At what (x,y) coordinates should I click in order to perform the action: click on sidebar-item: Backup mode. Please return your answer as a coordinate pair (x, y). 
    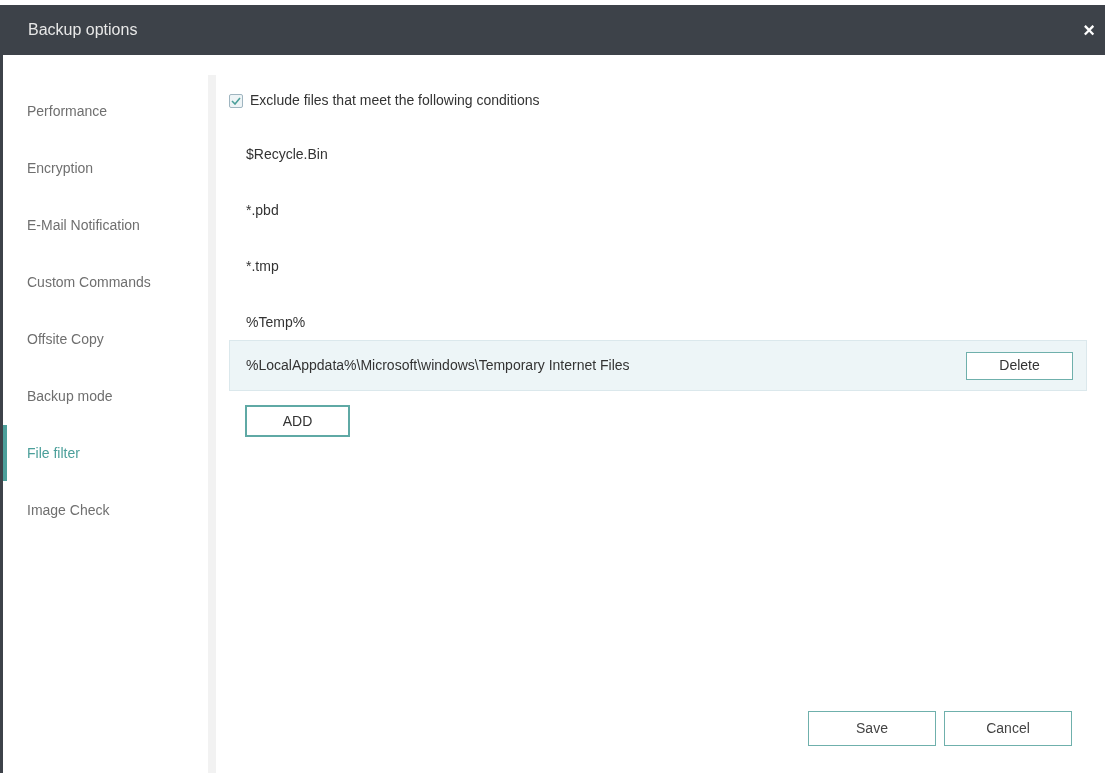
    Looking at the image, I should click on (70, 396).